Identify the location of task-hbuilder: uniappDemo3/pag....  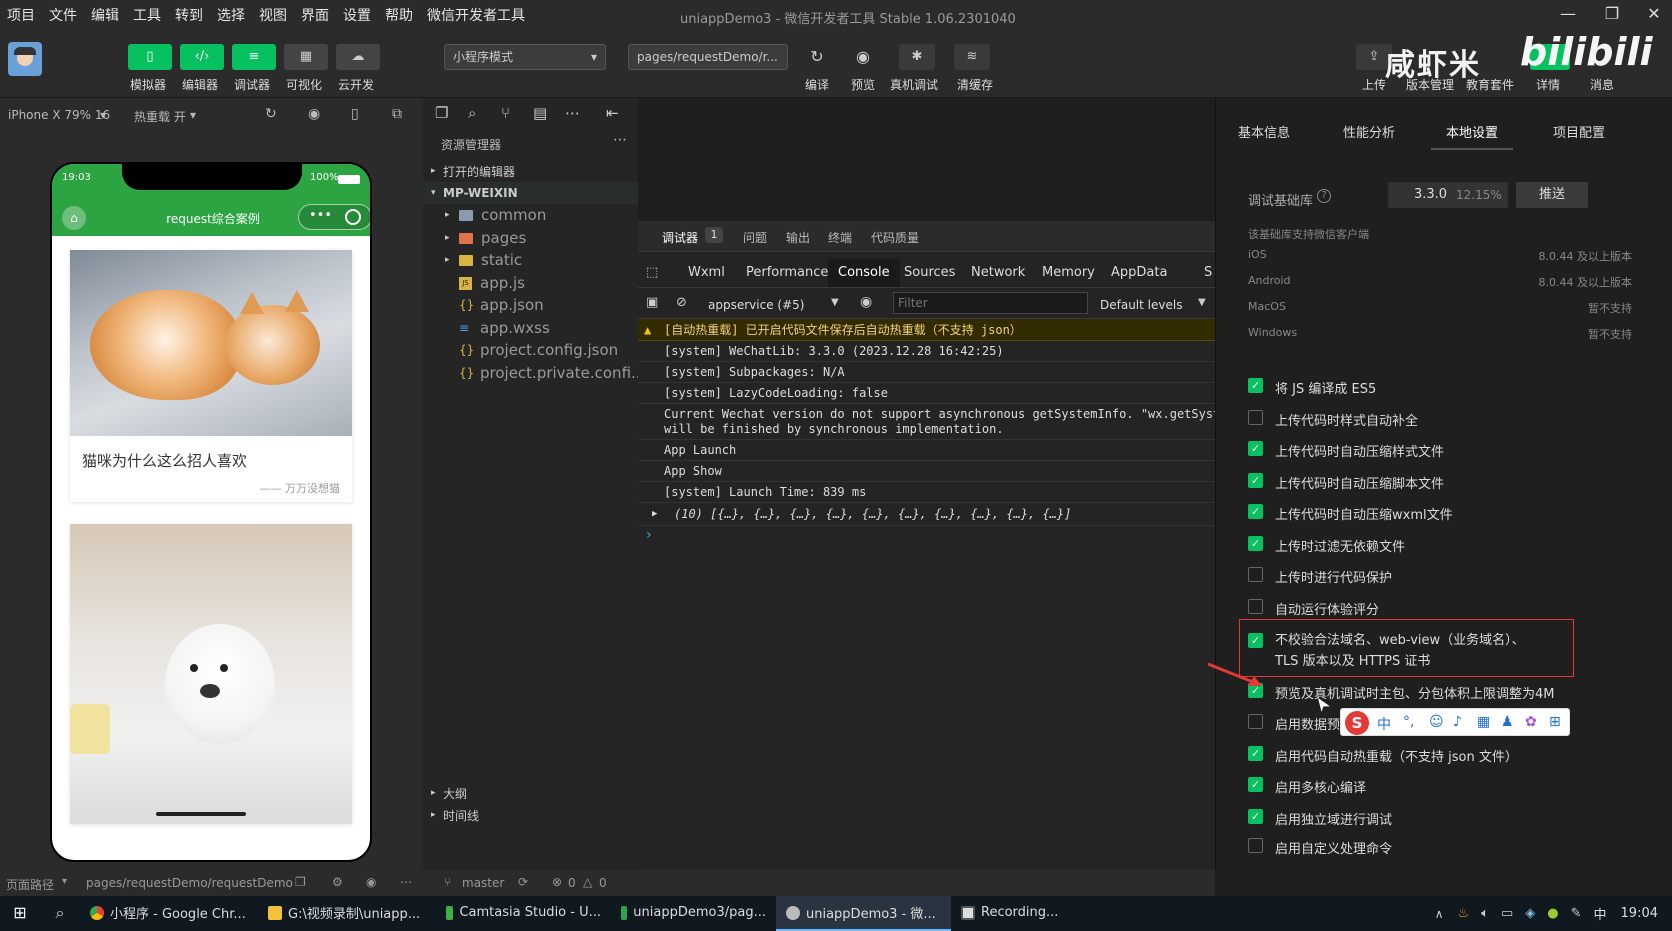
(693, 913).